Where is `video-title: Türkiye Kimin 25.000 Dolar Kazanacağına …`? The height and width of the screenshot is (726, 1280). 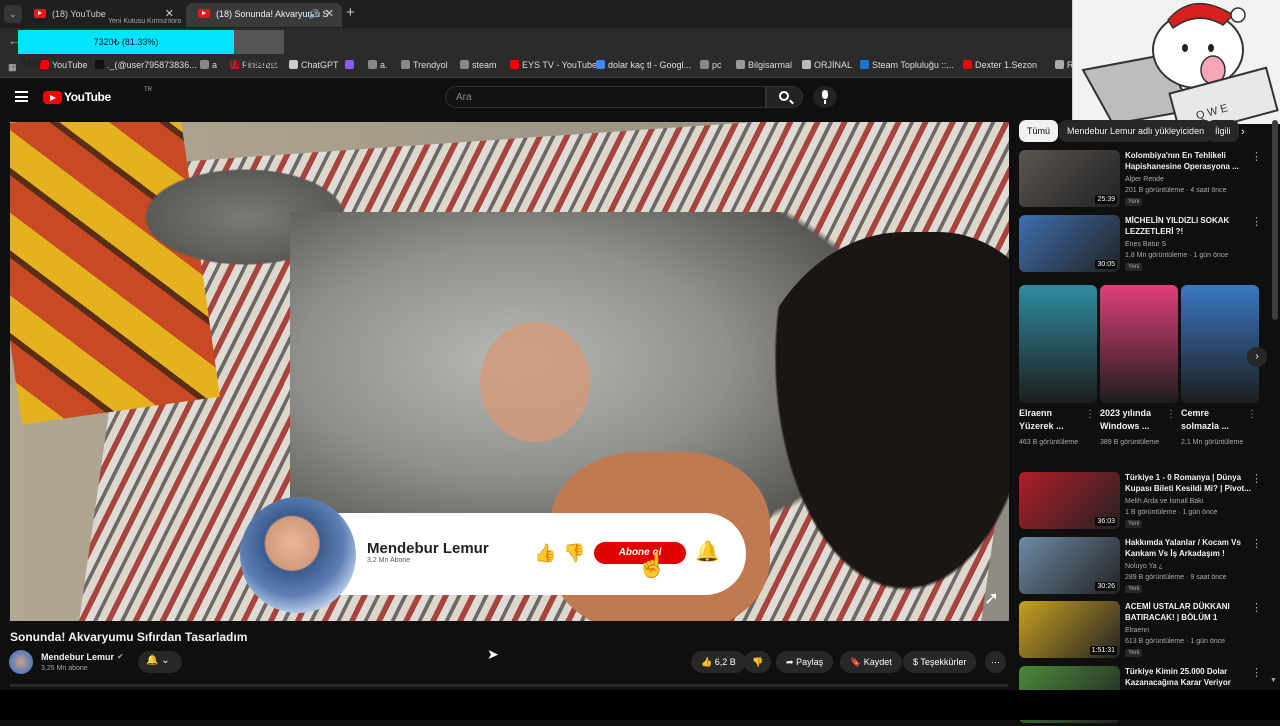
video-title: Türkiye Kimin 25.000 Dolar Kazanacağına … is located at coordinates (1188, 677).